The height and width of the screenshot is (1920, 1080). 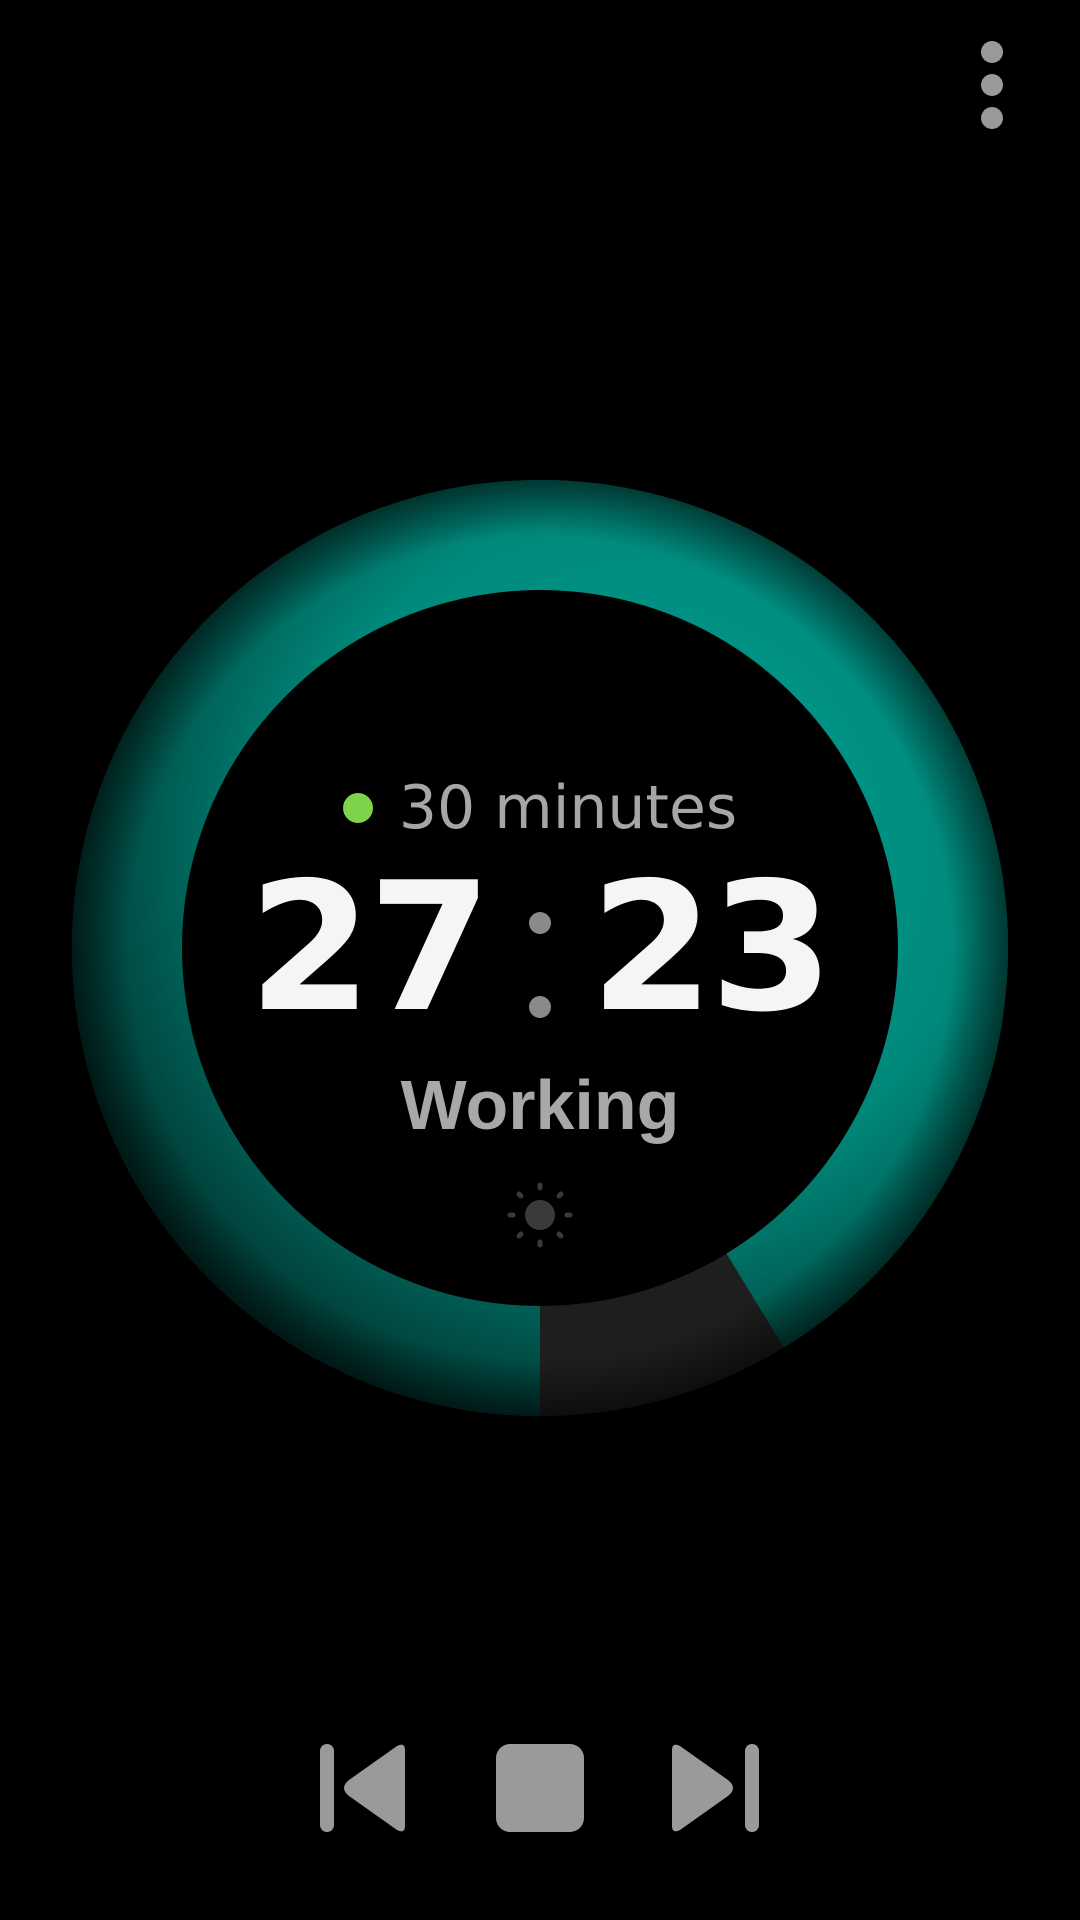 I want to click on more-options-button, so click(x=992, y=85).